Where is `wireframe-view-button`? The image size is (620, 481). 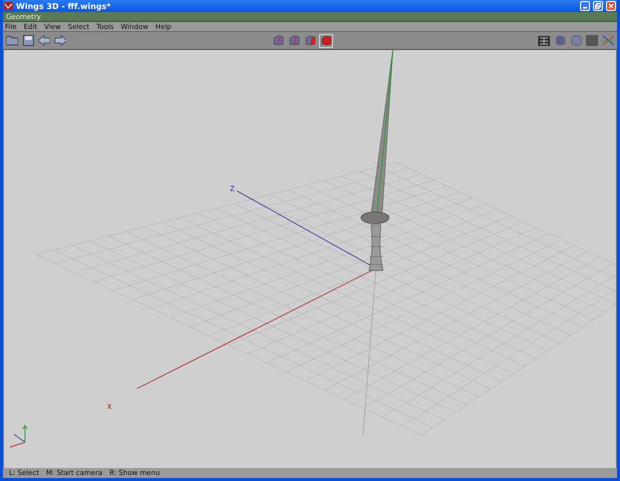 wireframe-view-button is located at coordinates (544, 41).